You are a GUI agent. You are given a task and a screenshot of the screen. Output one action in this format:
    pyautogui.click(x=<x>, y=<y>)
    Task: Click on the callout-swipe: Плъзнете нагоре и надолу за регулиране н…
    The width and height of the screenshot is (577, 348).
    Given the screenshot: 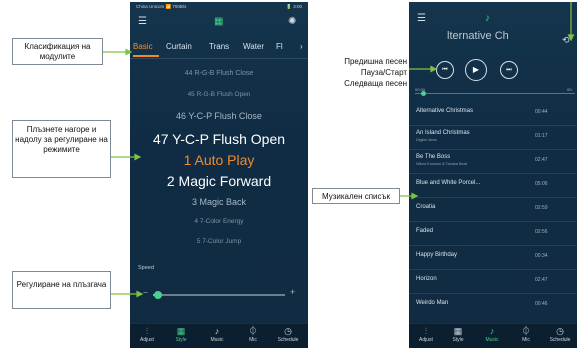 What is the action you would take?
    pyautogui.click(x=61, y=149)
    